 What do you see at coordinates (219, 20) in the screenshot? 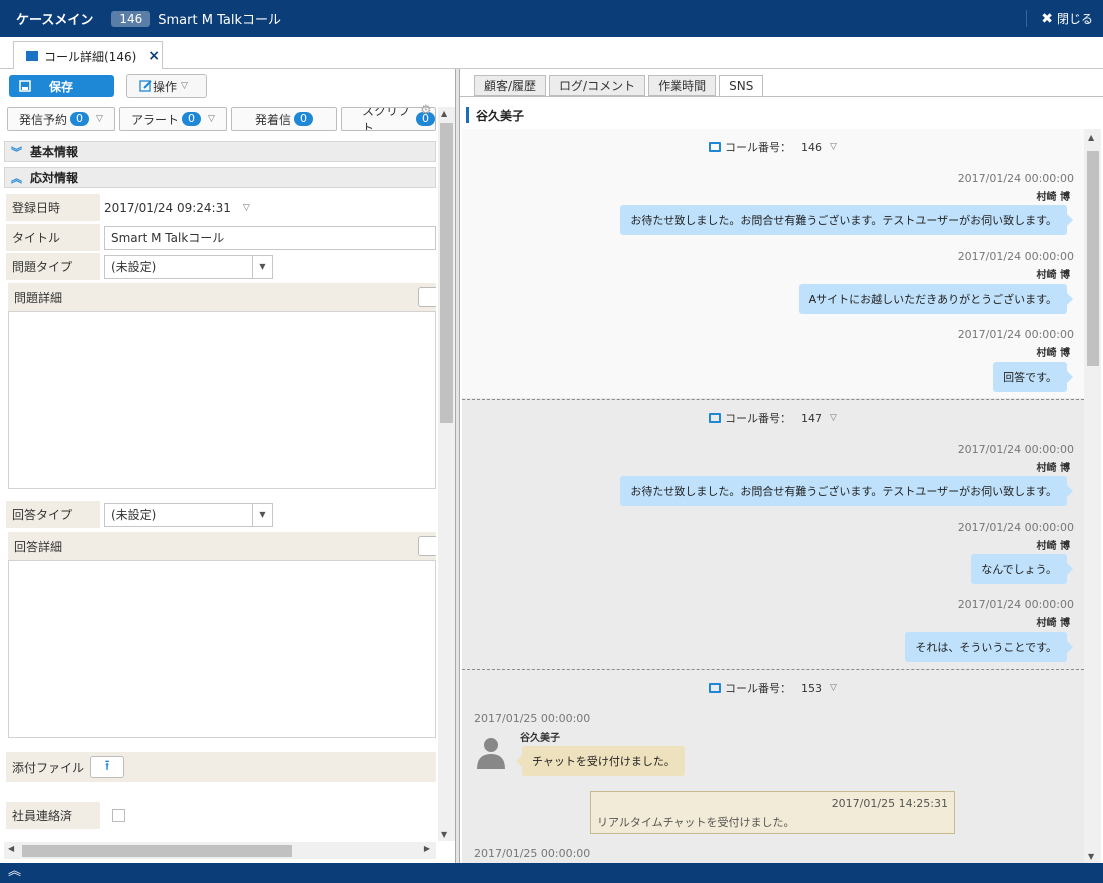
I see `case-name: Smart M Talkコール` at bounding box center [219, 20].